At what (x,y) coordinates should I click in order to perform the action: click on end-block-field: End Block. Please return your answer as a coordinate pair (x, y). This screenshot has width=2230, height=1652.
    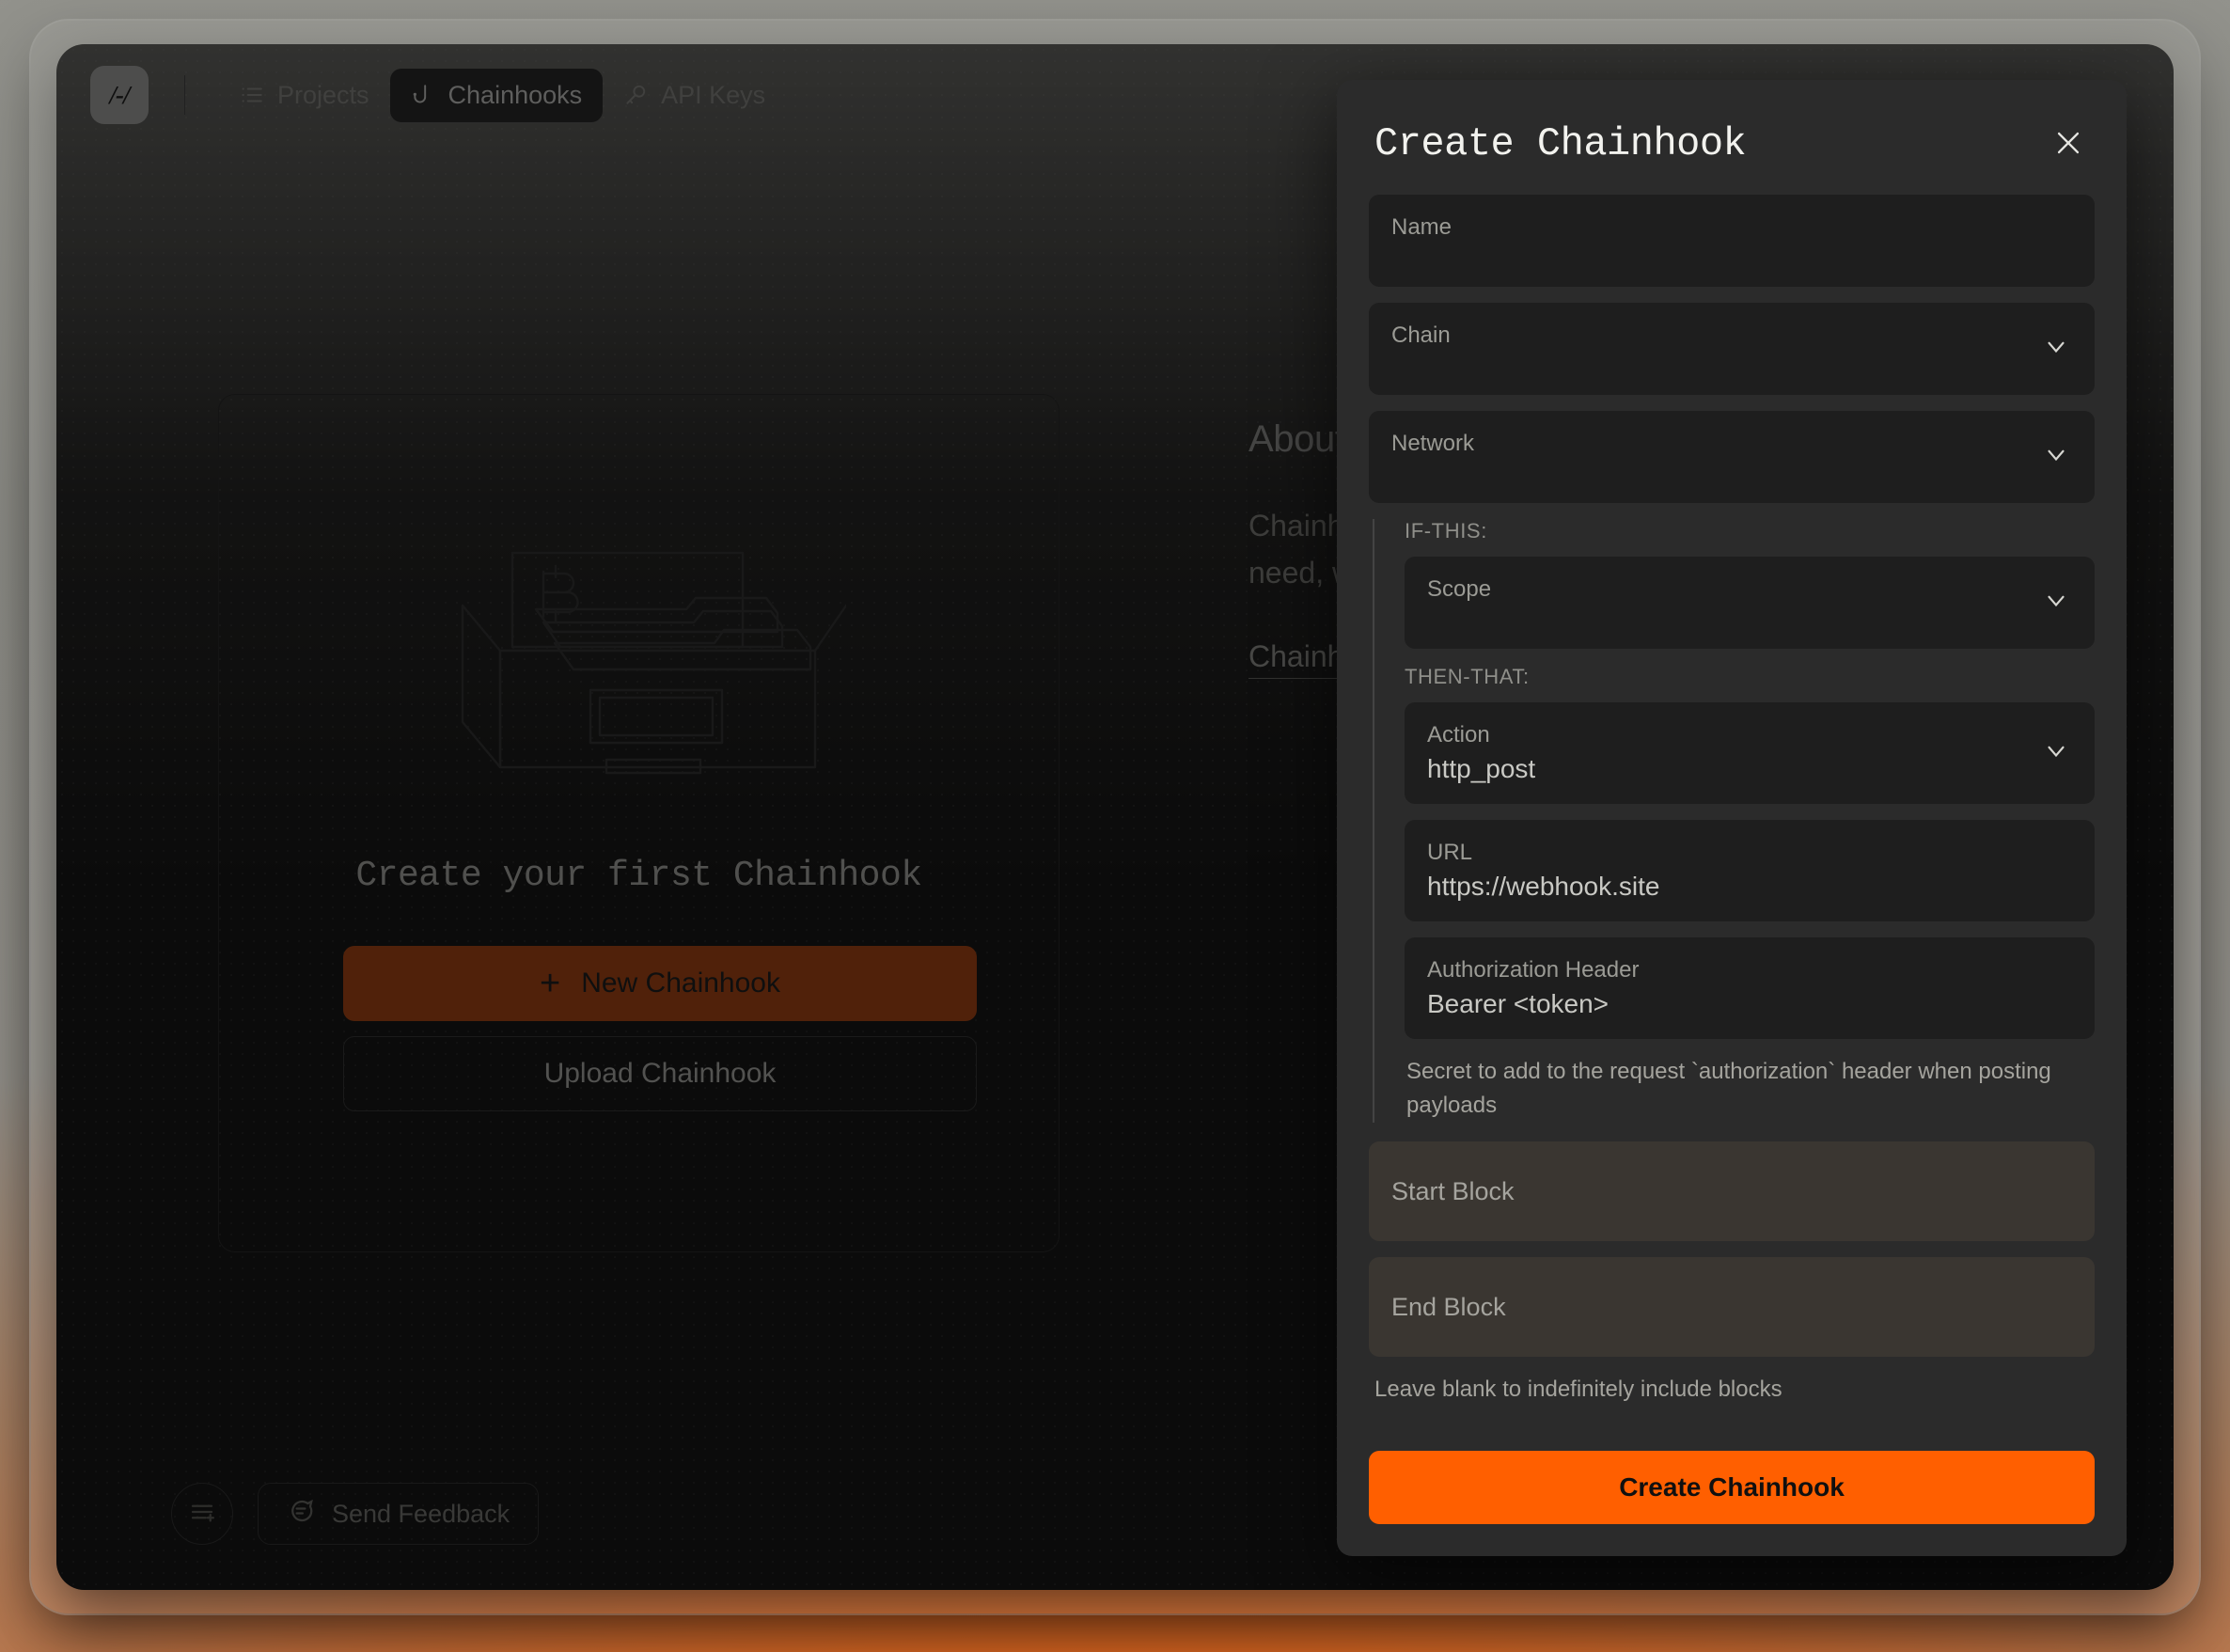
    Looking at the image, I should click on (1732, 1307).